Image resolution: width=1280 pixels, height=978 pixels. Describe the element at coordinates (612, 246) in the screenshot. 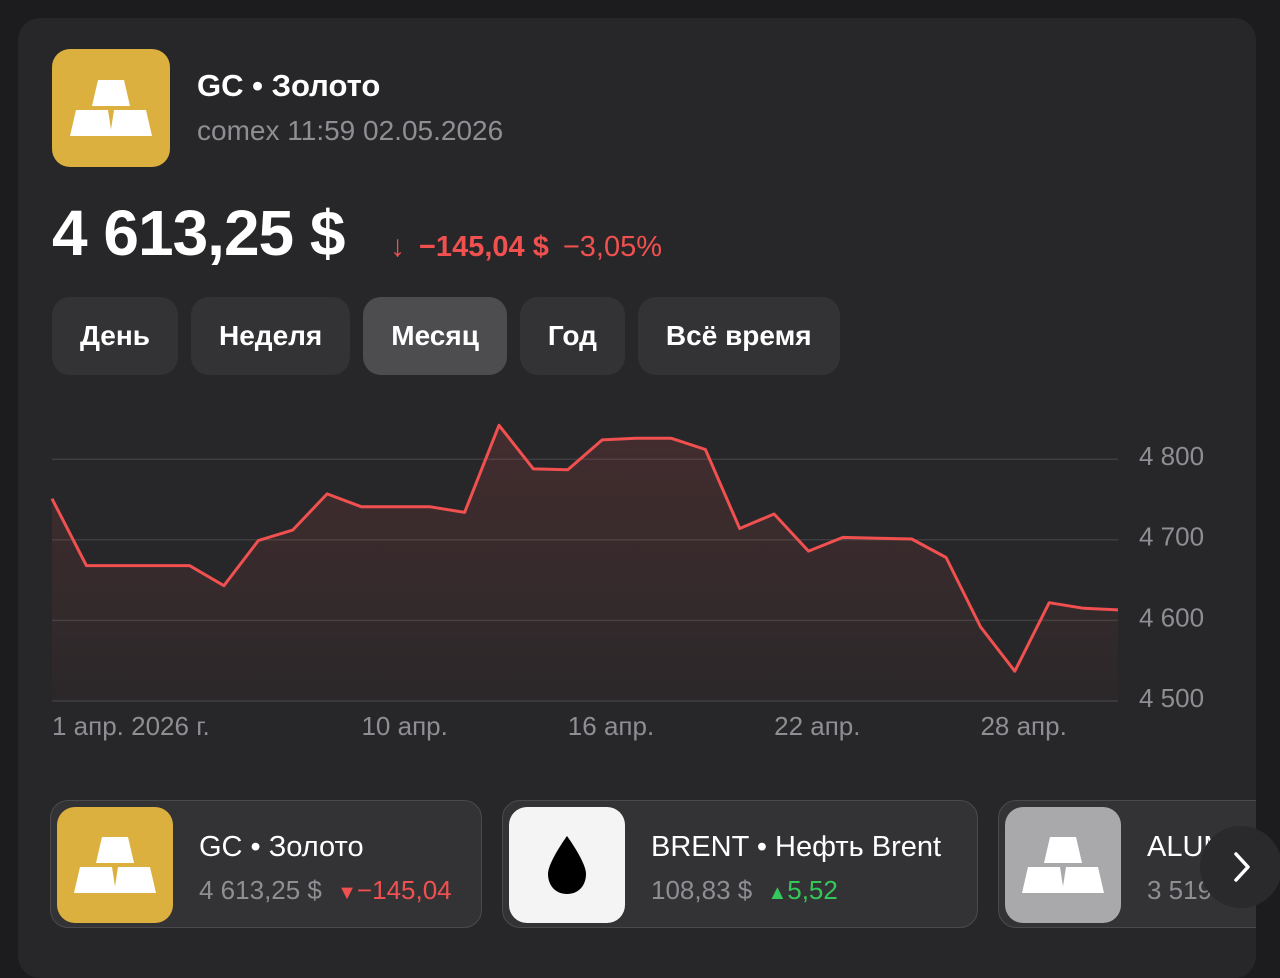

I see `change-percent: −3,05%` at that location.